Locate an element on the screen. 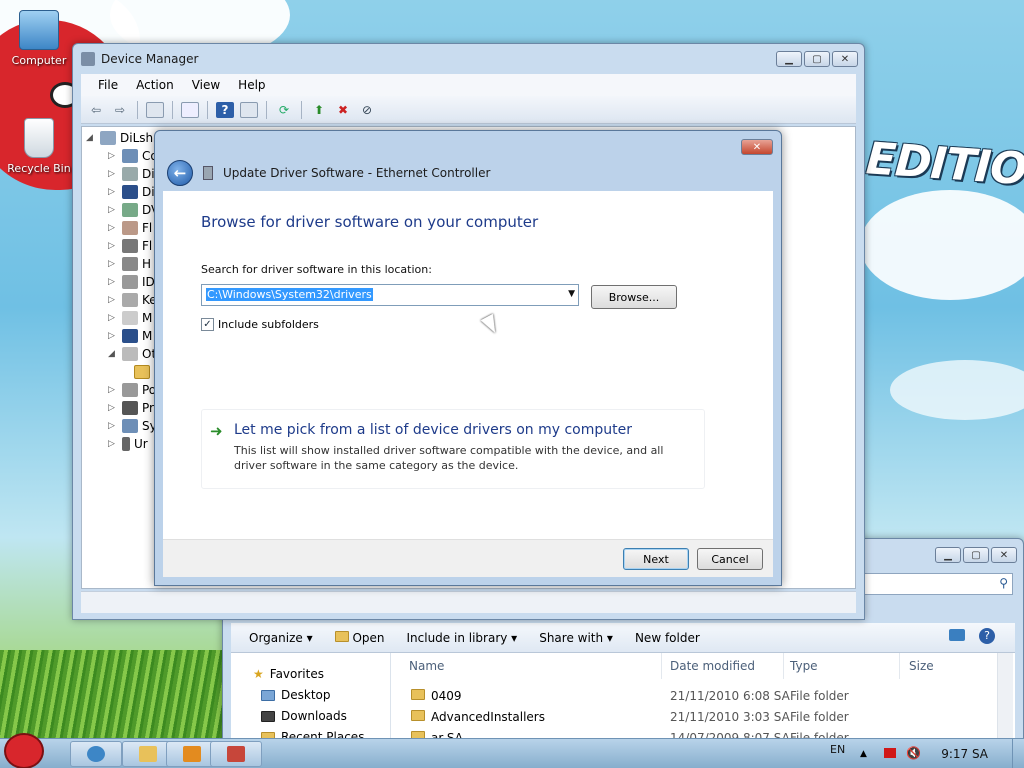 Image resolution: width=1024 pixels, height=768 pixels. next-button: Next is located at coordinates (656, 559).